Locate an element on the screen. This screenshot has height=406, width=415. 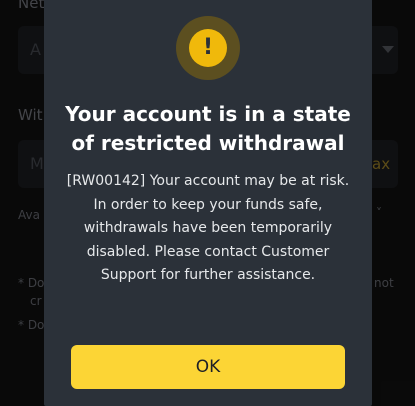
warning-icon: ! is located at coordinates (208, 48).